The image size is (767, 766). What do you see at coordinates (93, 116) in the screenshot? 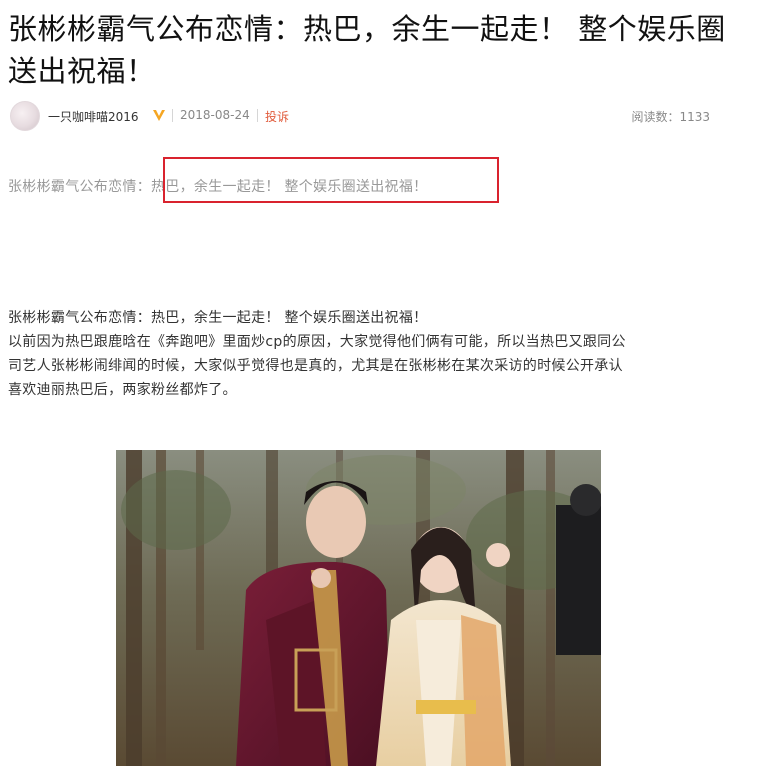
I see `author-name: 一只咖啡喵2016` at bounding box center [93, 116].